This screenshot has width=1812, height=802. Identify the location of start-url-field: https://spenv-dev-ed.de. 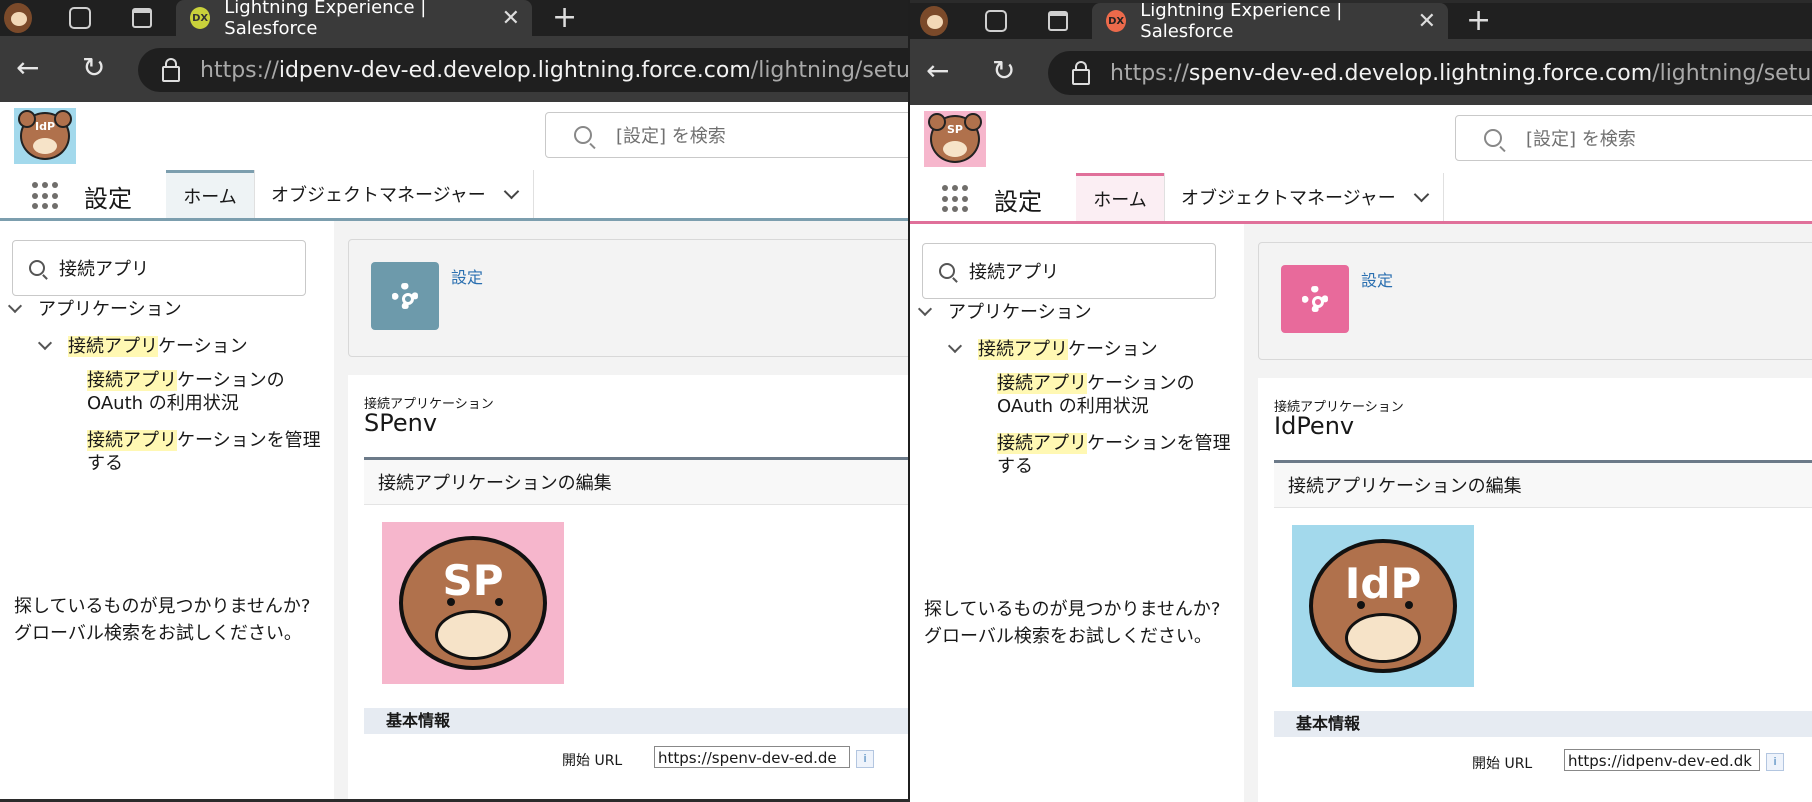
(752, 757).